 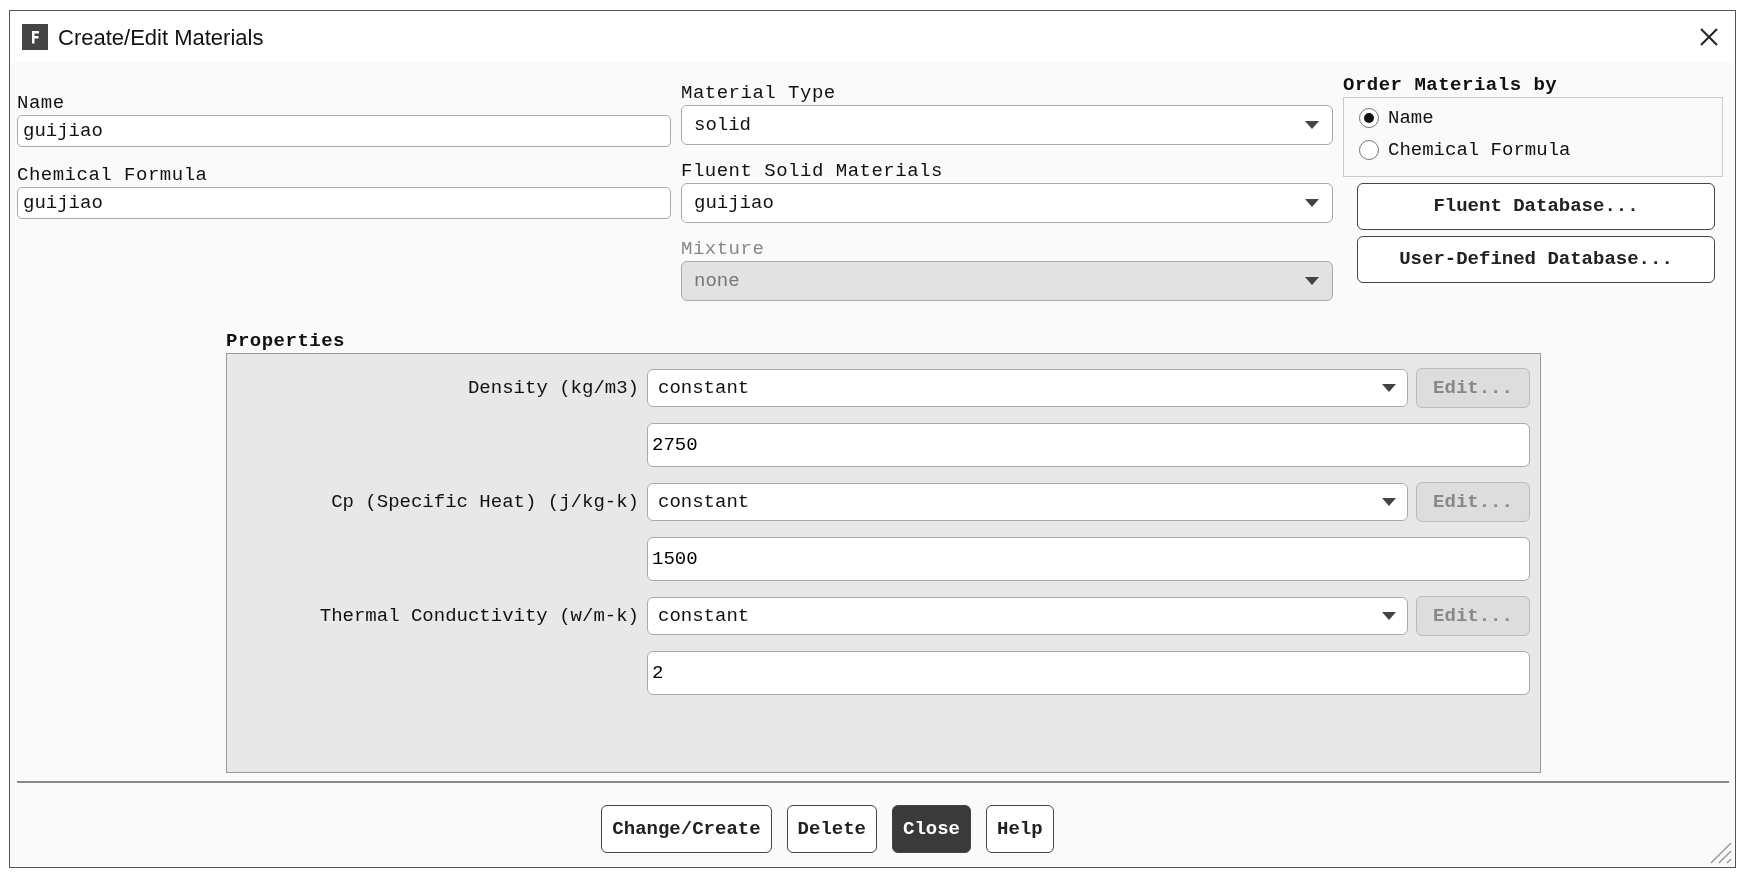 I want to click on dropdown-label: Mixture, so click(x=723, y=249).